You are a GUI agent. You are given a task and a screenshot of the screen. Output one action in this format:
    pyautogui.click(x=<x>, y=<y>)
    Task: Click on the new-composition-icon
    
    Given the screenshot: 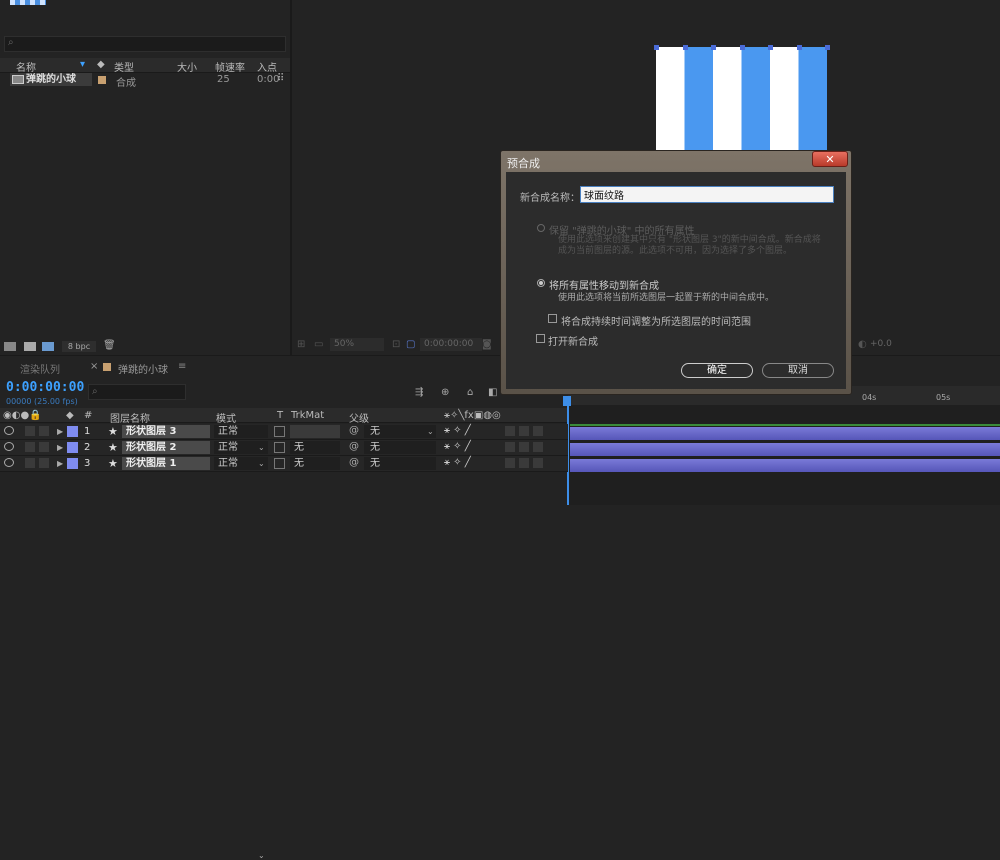 What is the action you would take?
    pyautogui.click(x=48, y=346)
    